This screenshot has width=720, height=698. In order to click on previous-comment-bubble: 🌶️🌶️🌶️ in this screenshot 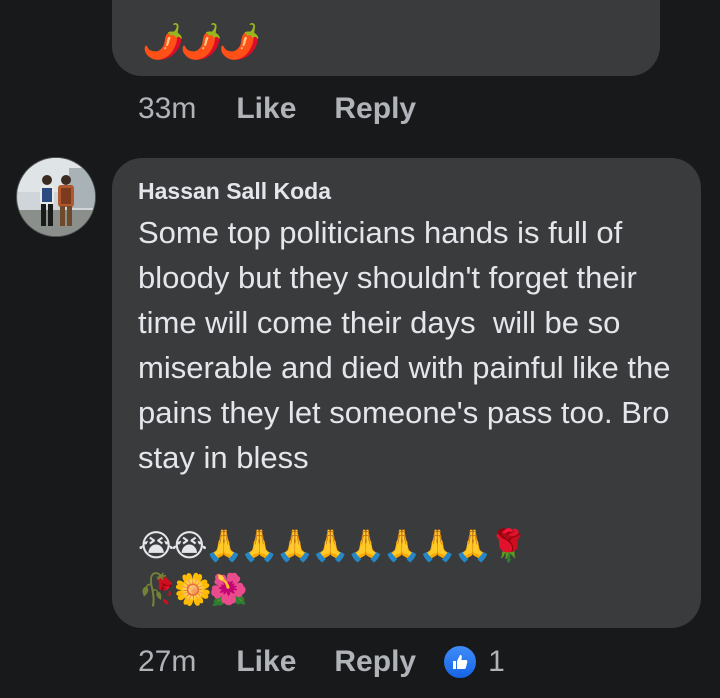, I will do `click(386, 38)`.